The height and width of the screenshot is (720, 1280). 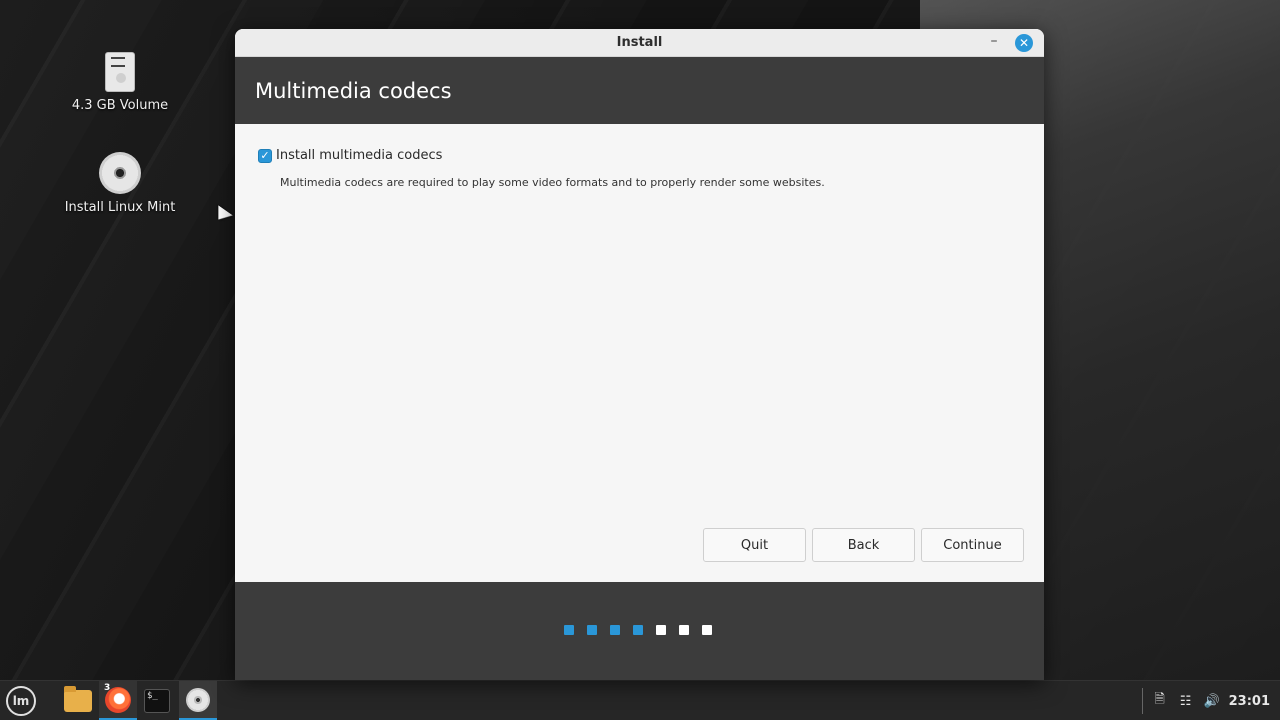 I want to click on clock: 23:01, so click(x=1249, y=701).